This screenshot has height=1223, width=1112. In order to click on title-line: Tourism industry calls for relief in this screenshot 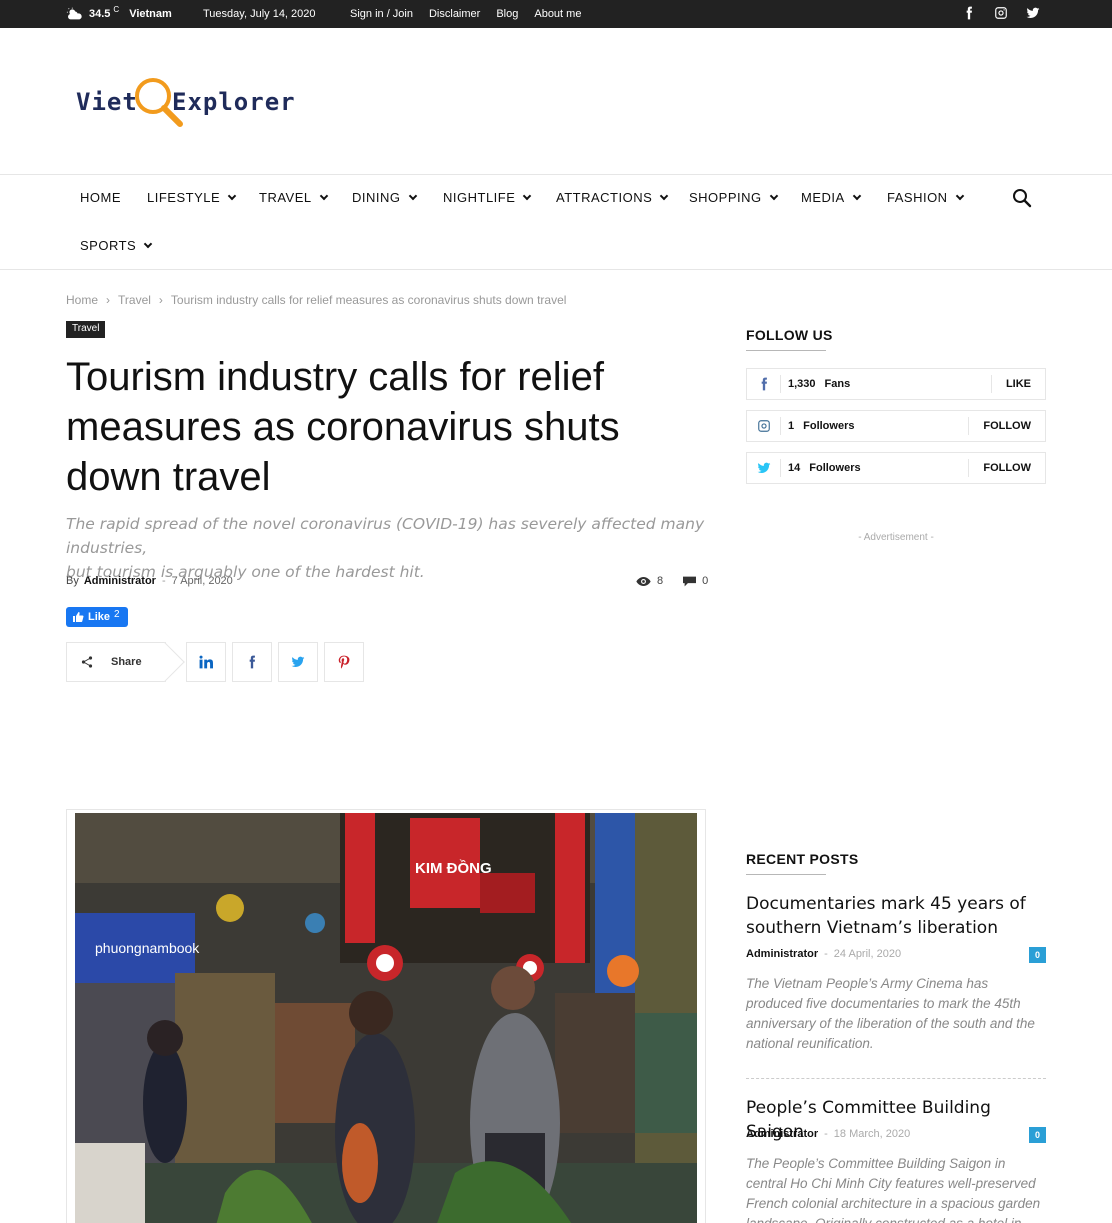, I will do `click(335, 377)`.